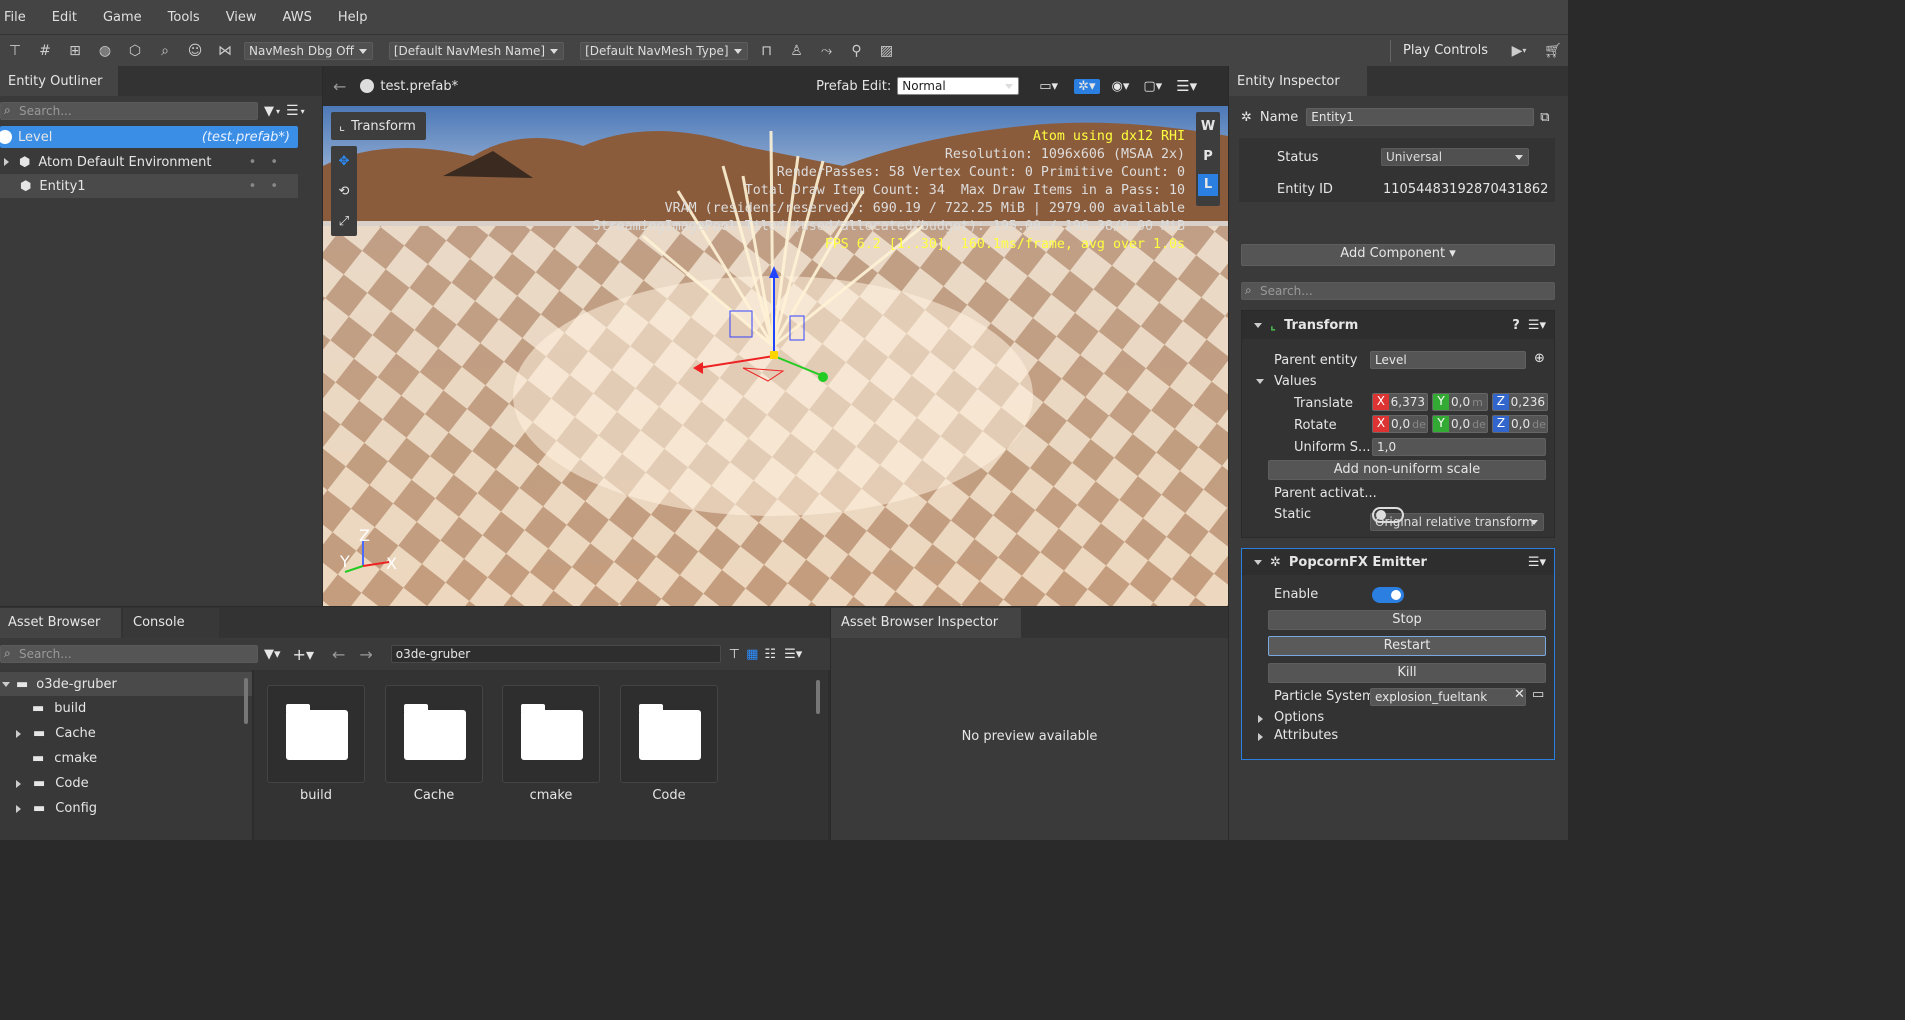  I want to click on help-icon: ?, so click(1516, 325).